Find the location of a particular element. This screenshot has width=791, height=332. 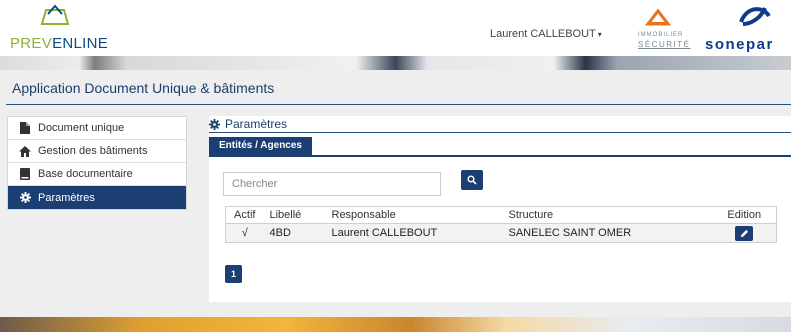

sonepar-swoosh-icon is located at coordinates (755, 16).